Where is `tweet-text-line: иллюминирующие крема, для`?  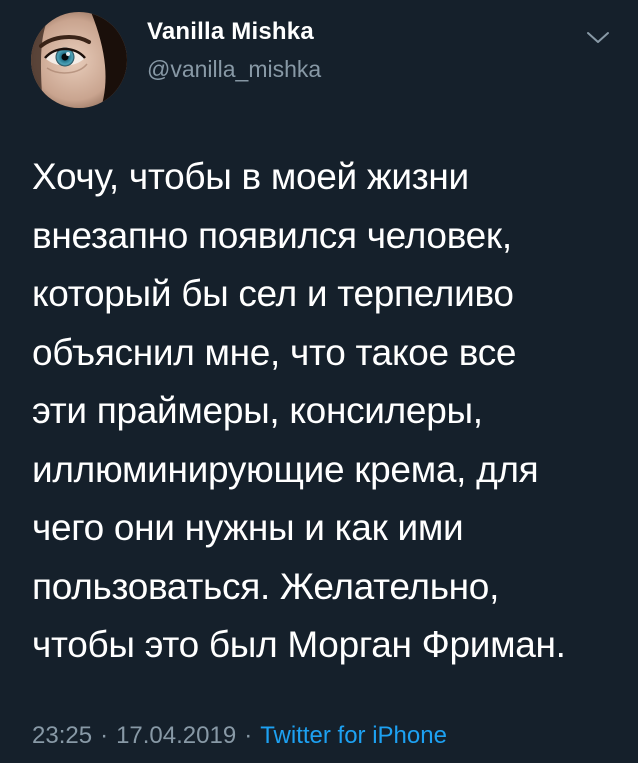
tweet-text-line: иллюминирующие крема, для is located at coordinates (285, 469).